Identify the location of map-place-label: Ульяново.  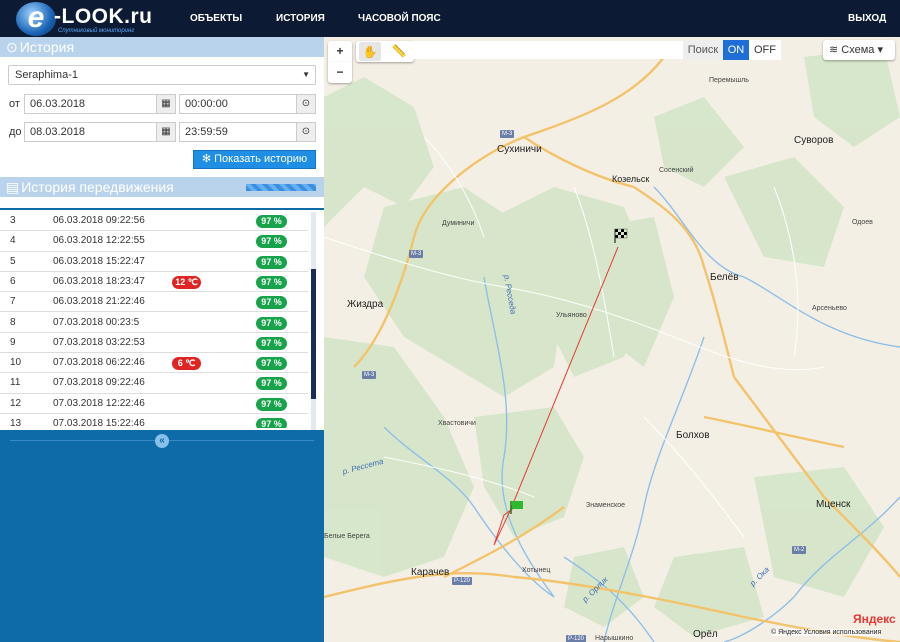
(571, 315).